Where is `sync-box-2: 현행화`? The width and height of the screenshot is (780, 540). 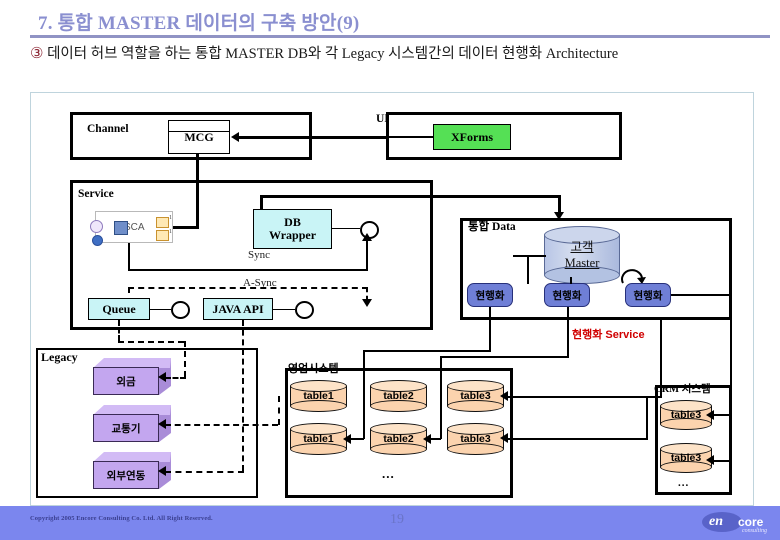 sync-box-2: 현행화 is located at coordinates (567, 295).